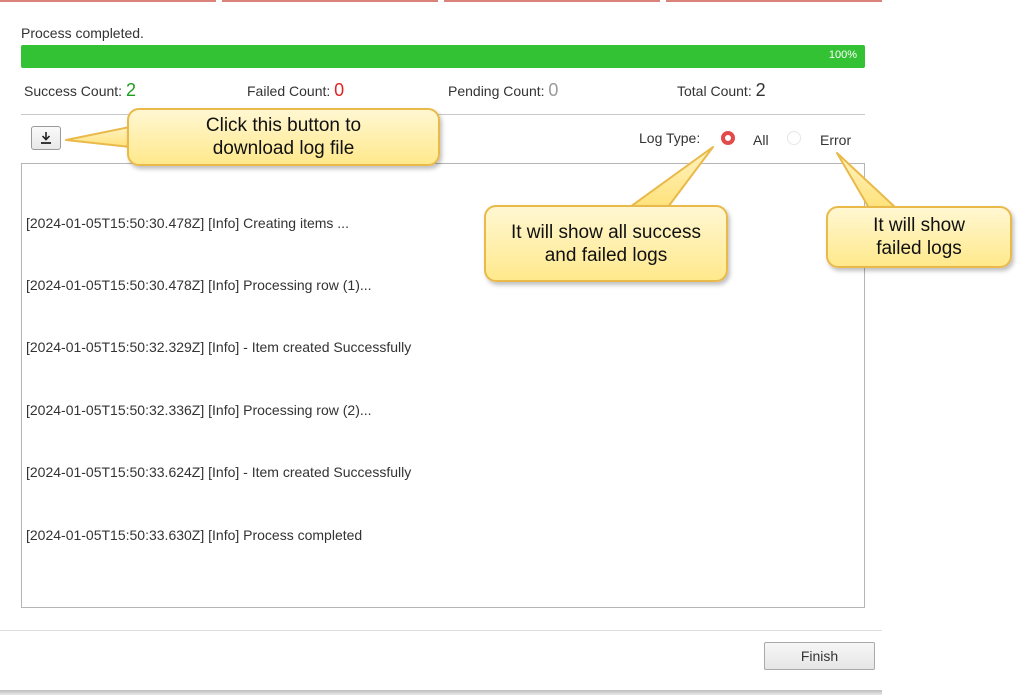  Describe the element at coordinates (919, 225) in the screenshot. I see `callout-text: It will show` at that location.